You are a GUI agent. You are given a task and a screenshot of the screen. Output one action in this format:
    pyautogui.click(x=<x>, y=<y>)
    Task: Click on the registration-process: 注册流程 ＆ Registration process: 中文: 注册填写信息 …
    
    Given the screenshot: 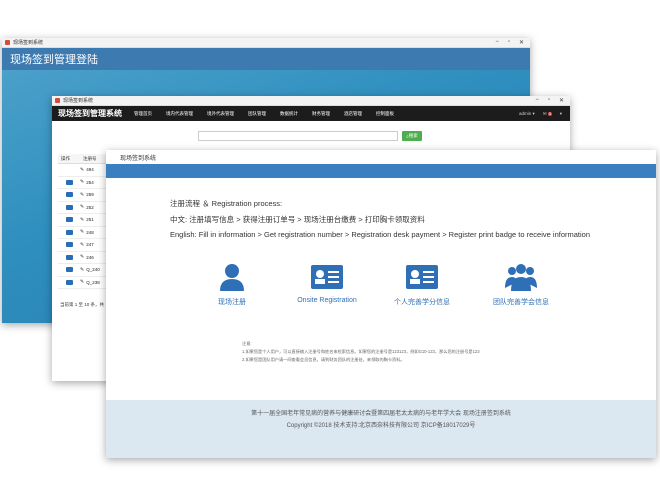 What is the action you would take?
    pyautogui.click(x=380, y=219)
    